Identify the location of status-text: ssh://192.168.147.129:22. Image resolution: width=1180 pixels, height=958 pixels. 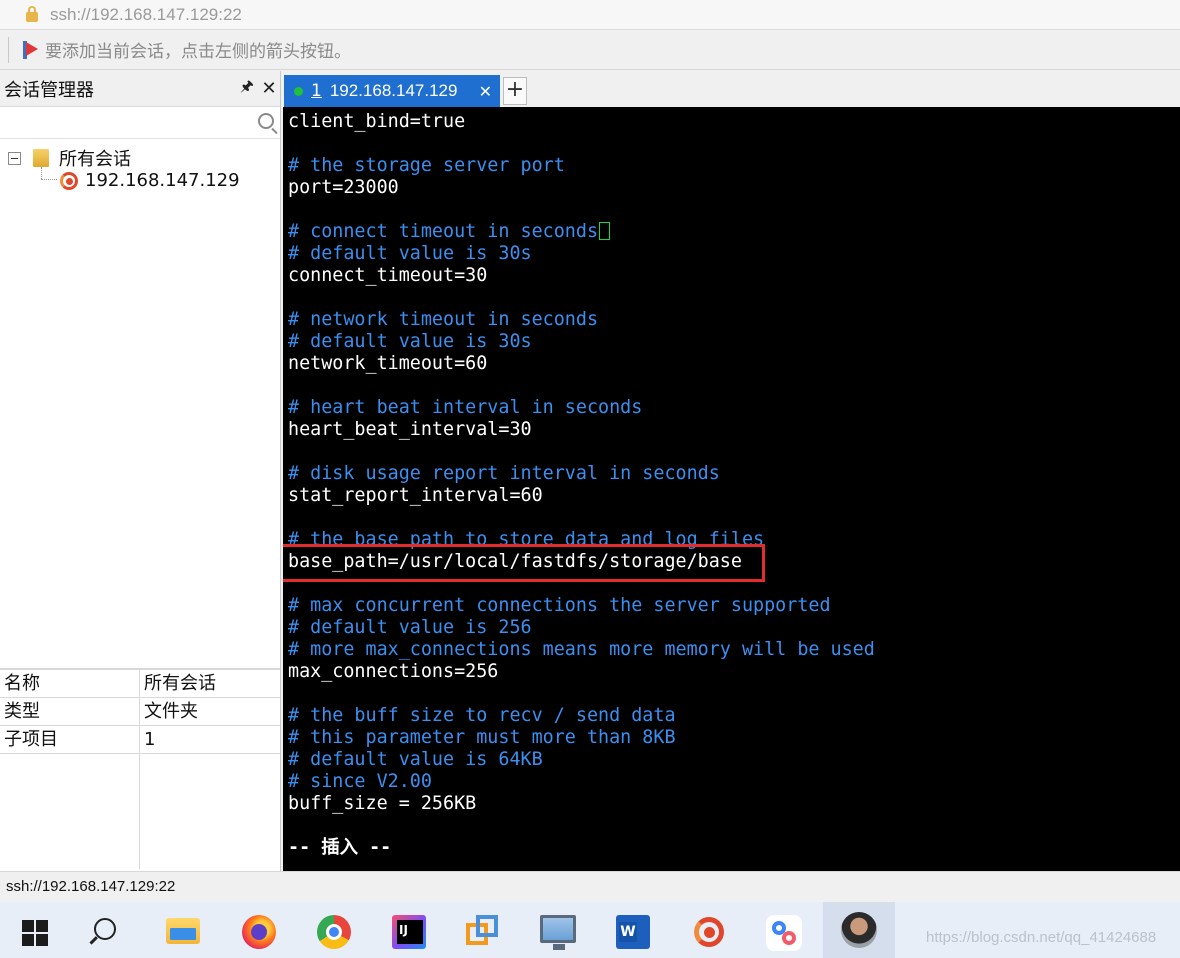
(91, 886).